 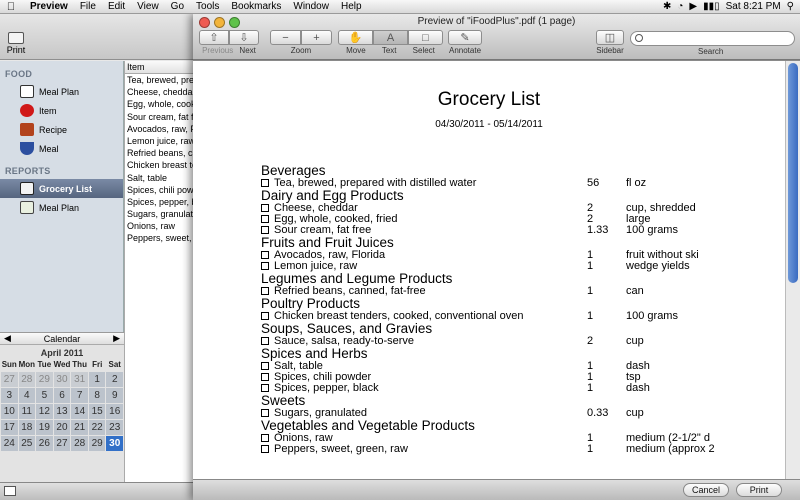 I want to click on calendar-month: April 2011, so click(x=62, y=353).